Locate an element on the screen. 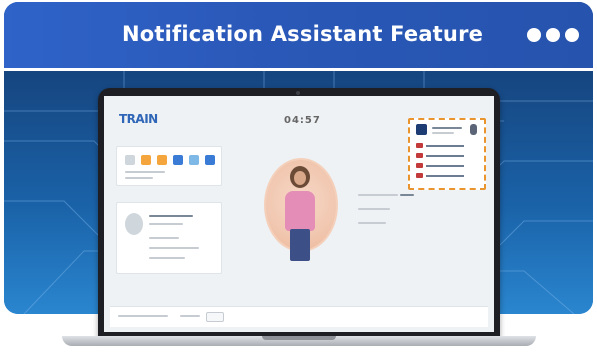 The height and width of the screenshot is (356, 597). profile-card is located at coordinates (169, 238).